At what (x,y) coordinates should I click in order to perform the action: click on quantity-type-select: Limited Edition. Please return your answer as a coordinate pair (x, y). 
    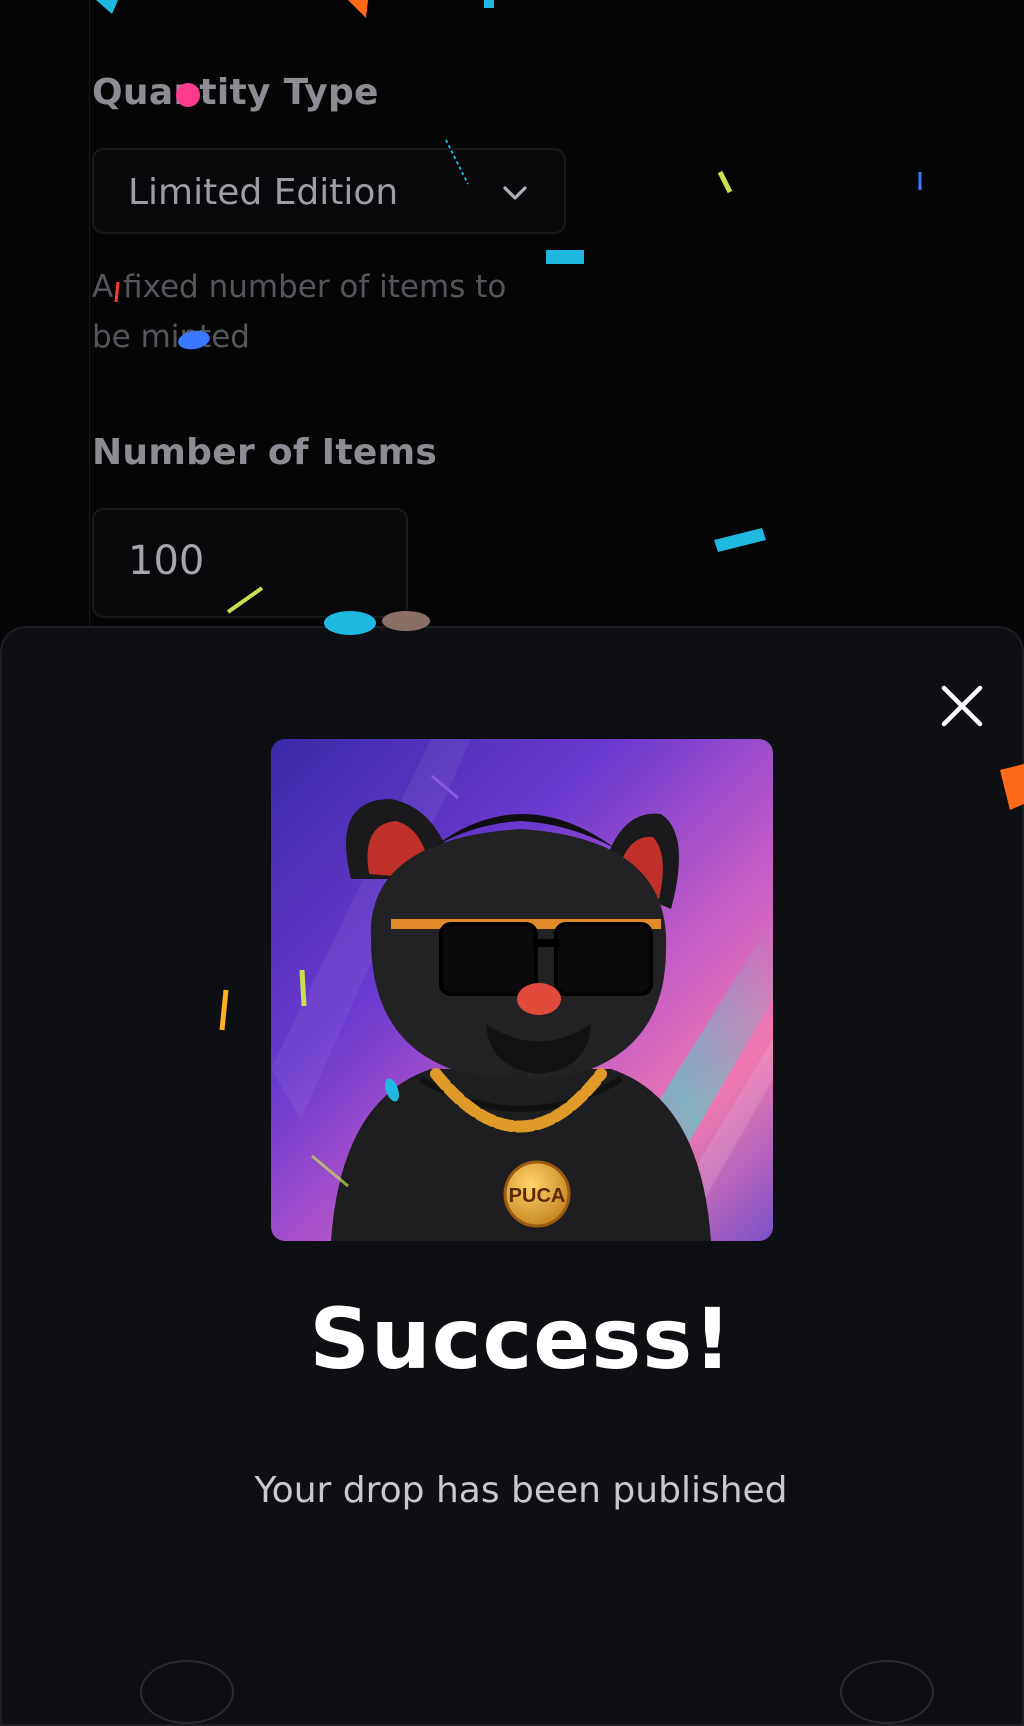
    Looking at the image, I should click on (329, 191).